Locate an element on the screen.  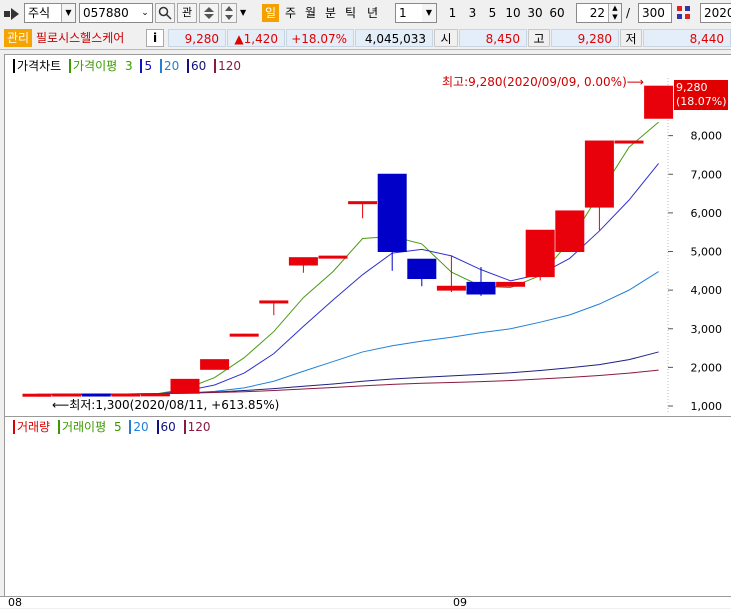
low-note-text: 최저:1,300(2020/08/11, +613.85%) is located at coordinates (174, 405).